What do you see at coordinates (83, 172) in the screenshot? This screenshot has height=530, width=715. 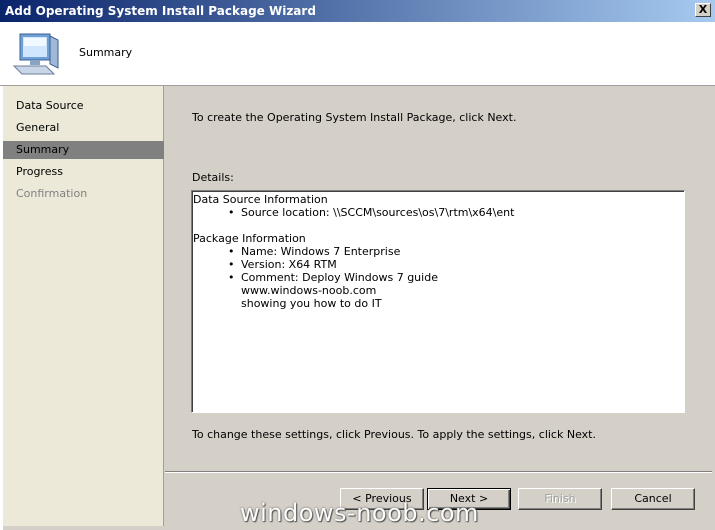 I see `nav-item-progress: Progress` at bounding box center [83, 172].